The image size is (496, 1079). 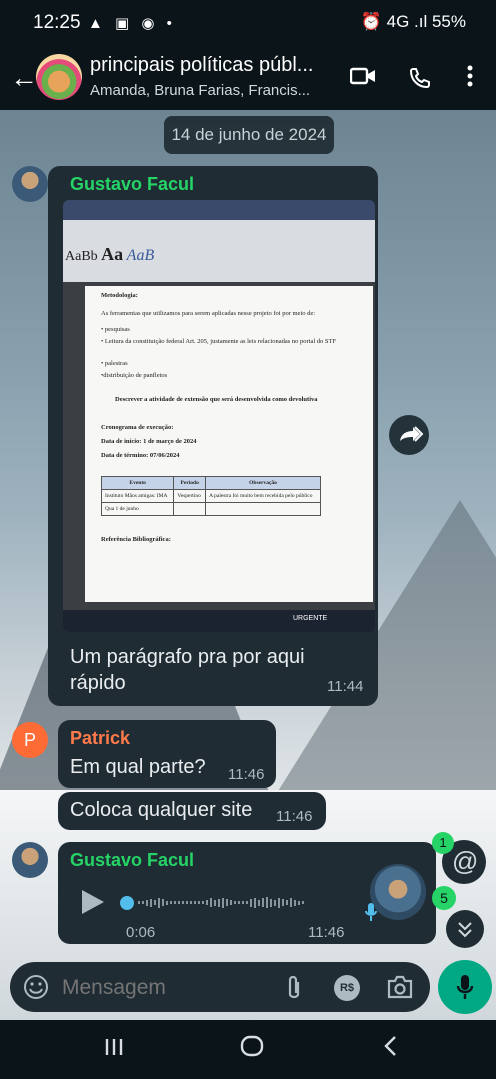 I want to click on attach-icon, so click(x=294, y=990).